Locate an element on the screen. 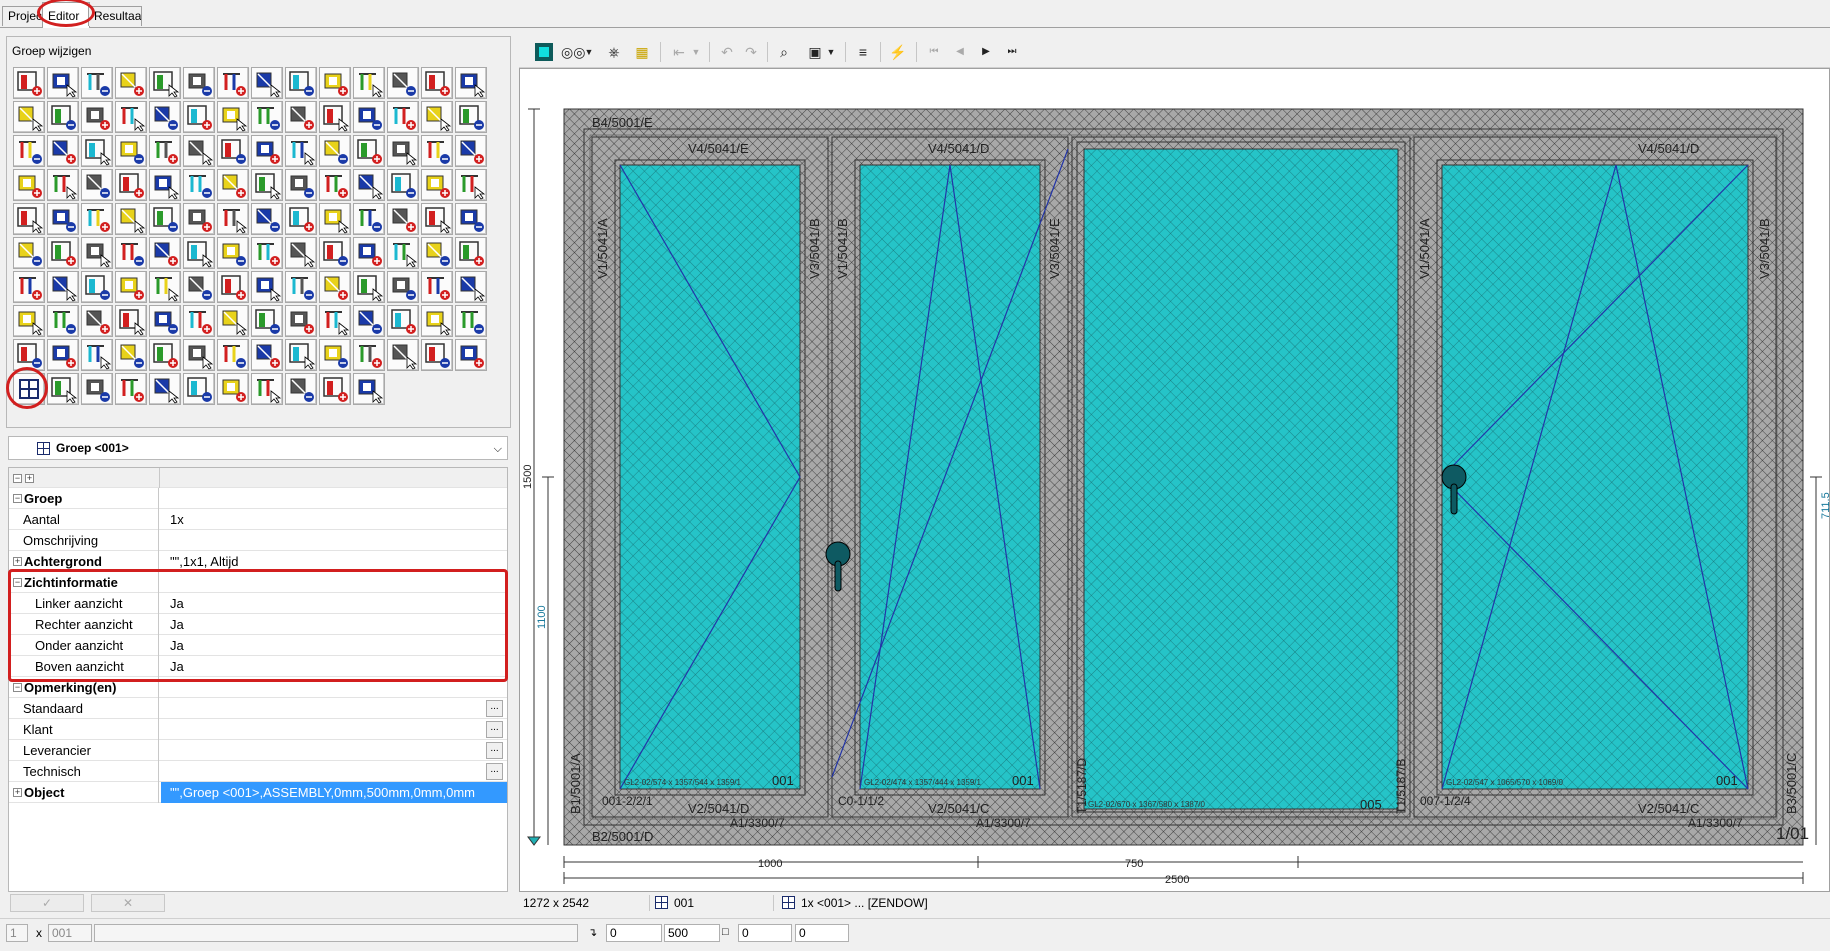  frame-dropdown-chevron-icon: ▼ is located at coordinates (831, 52).